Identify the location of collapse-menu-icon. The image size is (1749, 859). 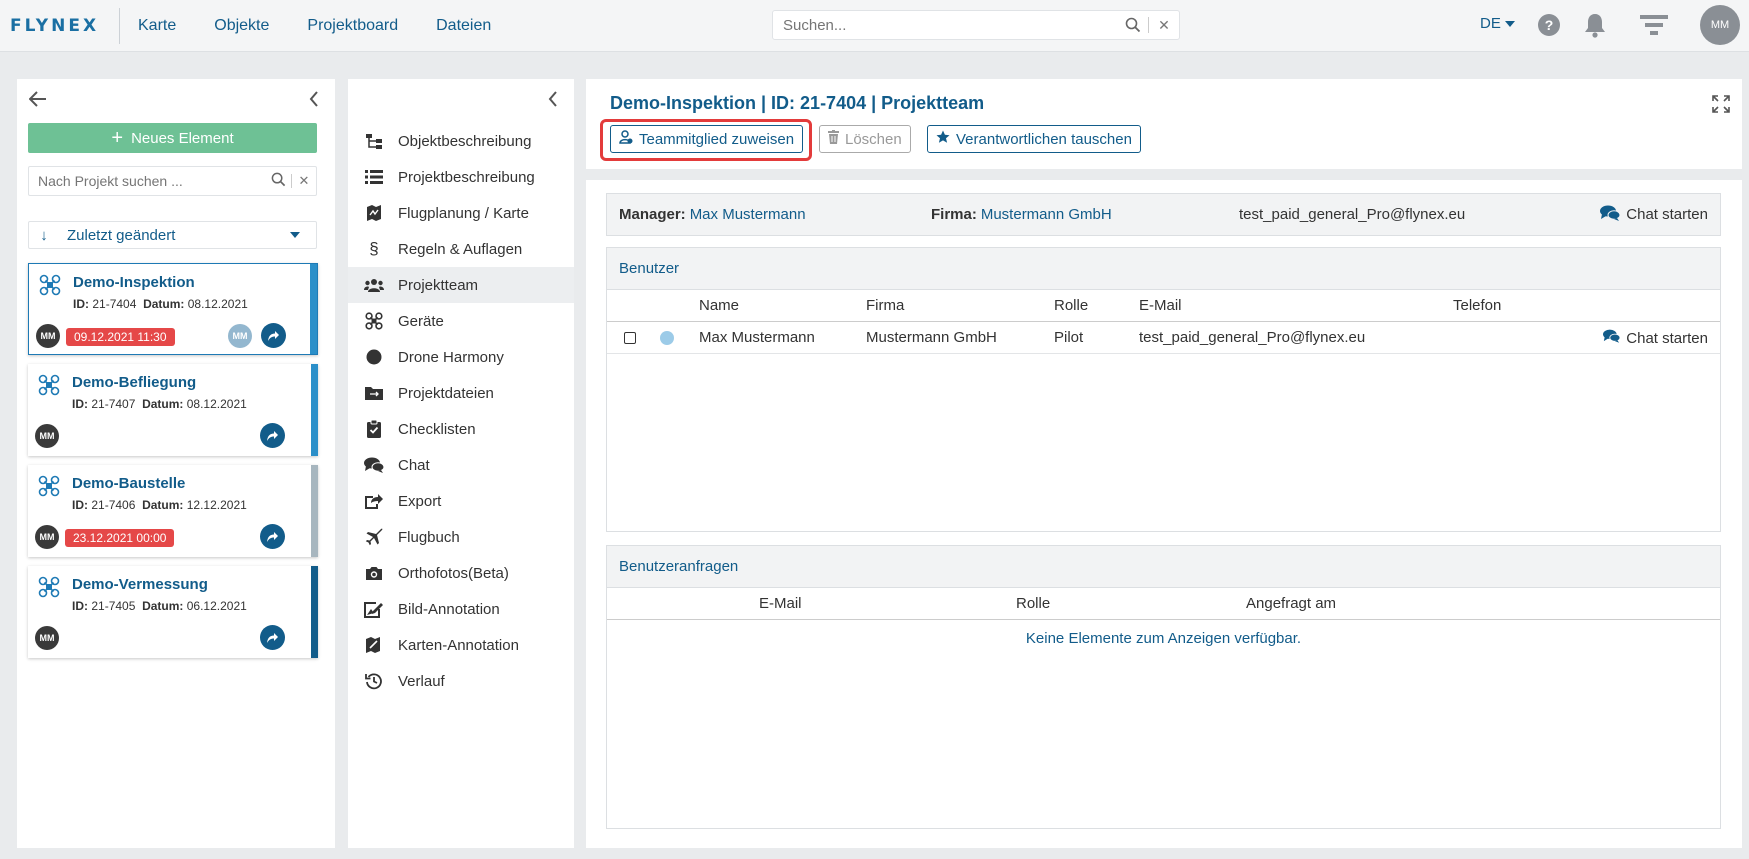
(553, 101).